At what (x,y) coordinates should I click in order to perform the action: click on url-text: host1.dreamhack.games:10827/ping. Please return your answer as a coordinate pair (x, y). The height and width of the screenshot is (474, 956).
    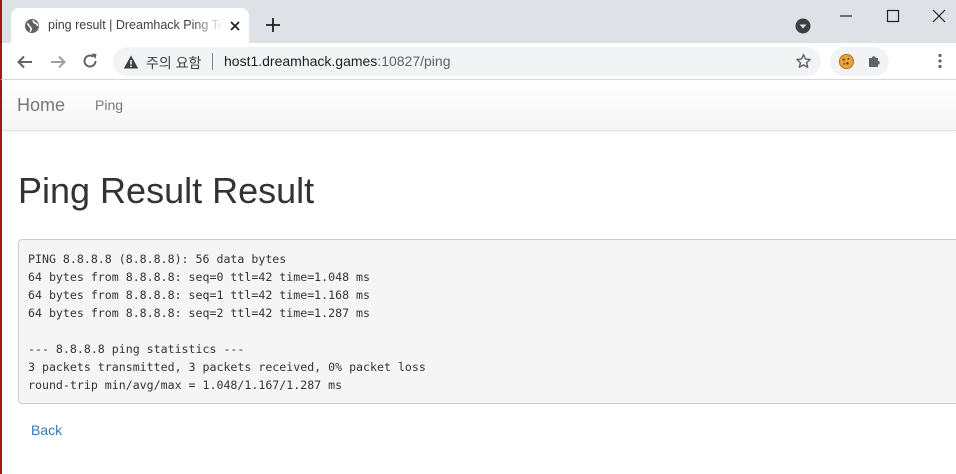
    Looking at the image, I should click on (337, 61).